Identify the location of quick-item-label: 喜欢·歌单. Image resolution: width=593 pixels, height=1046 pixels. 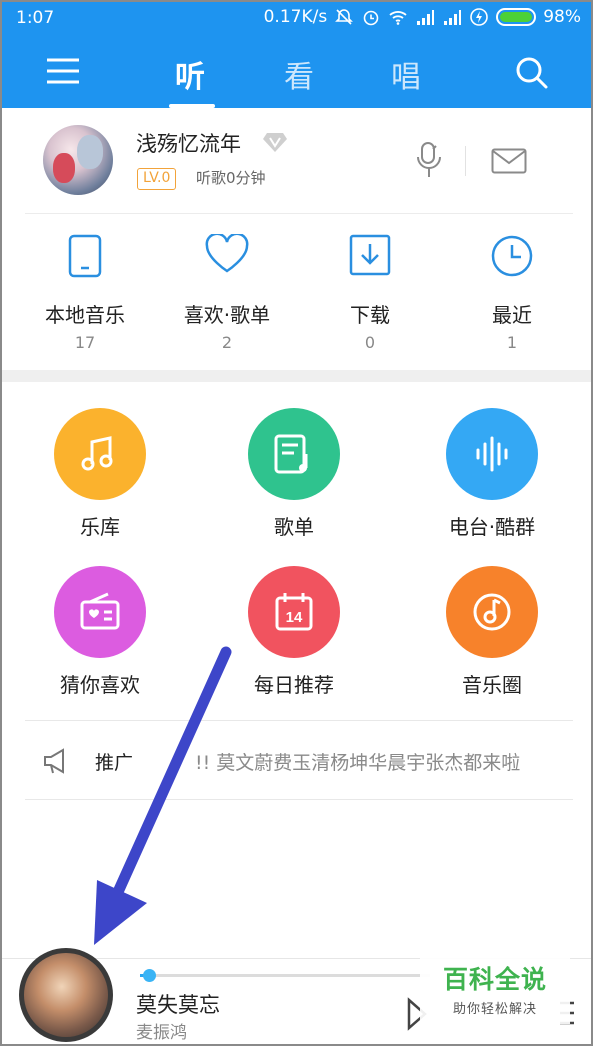
(227, 315).